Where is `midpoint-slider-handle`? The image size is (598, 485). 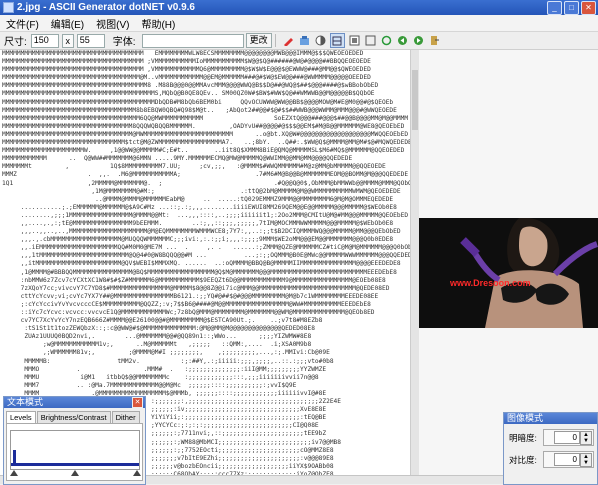
midpoint-slider-handle is located at coordinates (75, 473).